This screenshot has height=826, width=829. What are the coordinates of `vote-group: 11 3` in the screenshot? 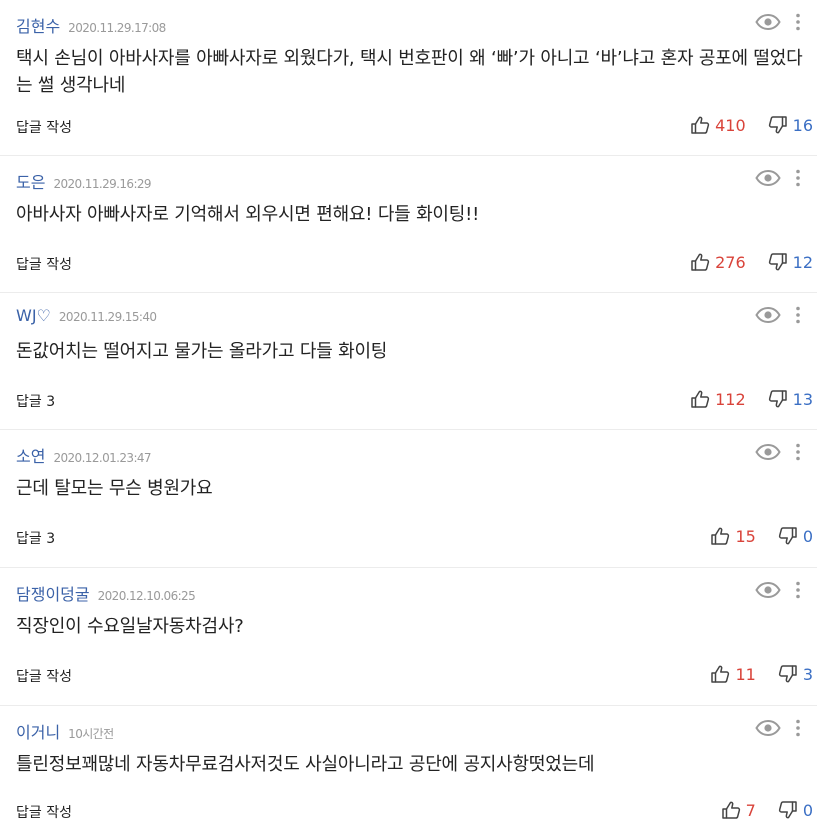 It's located at (761, 674).